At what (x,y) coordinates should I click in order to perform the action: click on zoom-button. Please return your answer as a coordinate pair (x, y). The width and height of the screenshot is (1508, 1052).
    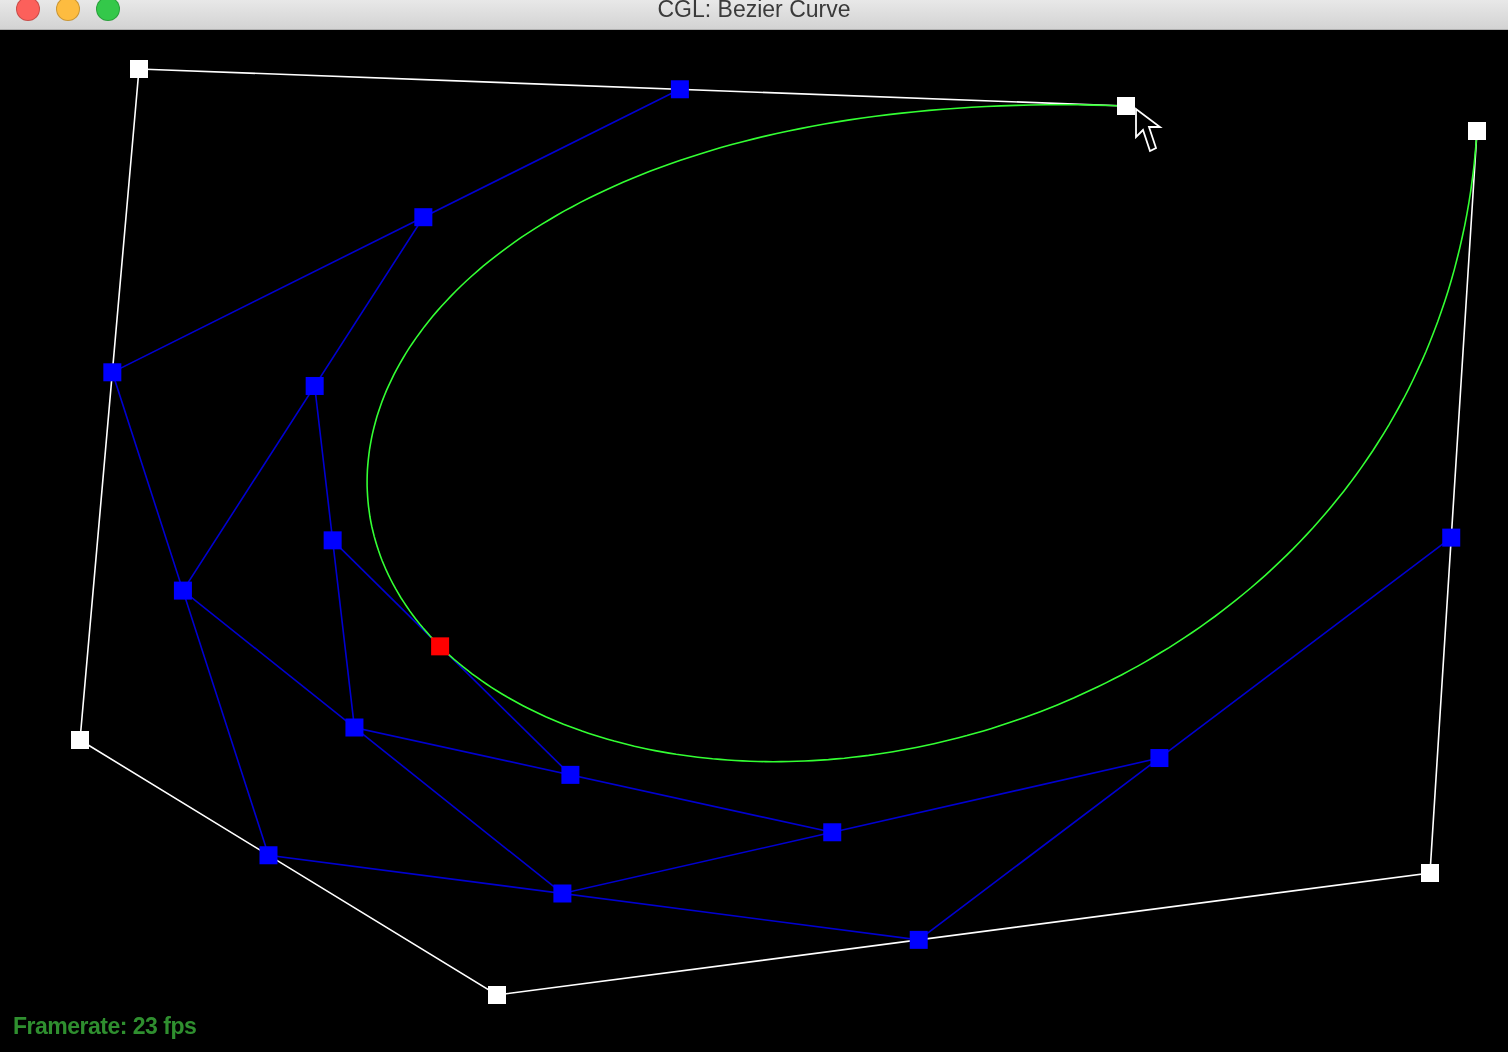
    Looking at the image, I should click on (108, 10).